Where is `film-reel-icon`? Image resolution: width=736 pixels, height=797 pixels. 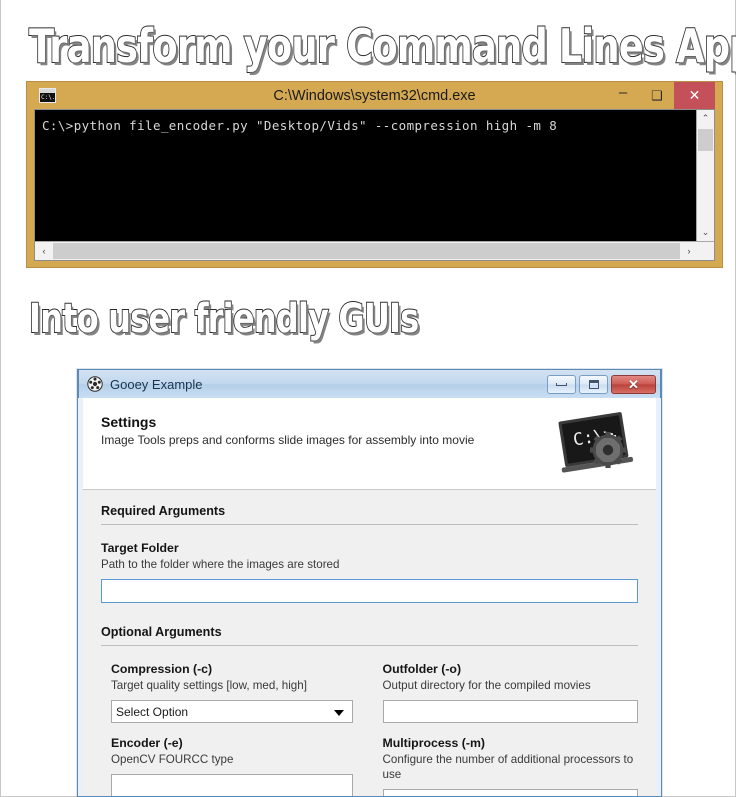 film-reel-icon is located at coordinates (95, 384).